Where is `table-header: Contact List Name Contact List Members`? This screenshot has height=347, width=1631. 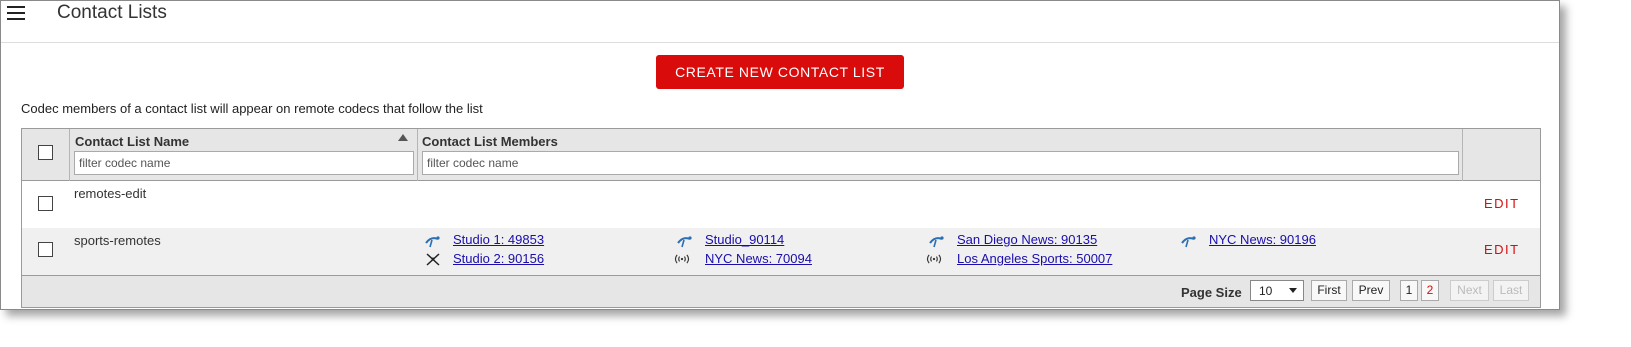 table-header: Contact List Name Contact List Members is located at coordinates (781, 155).